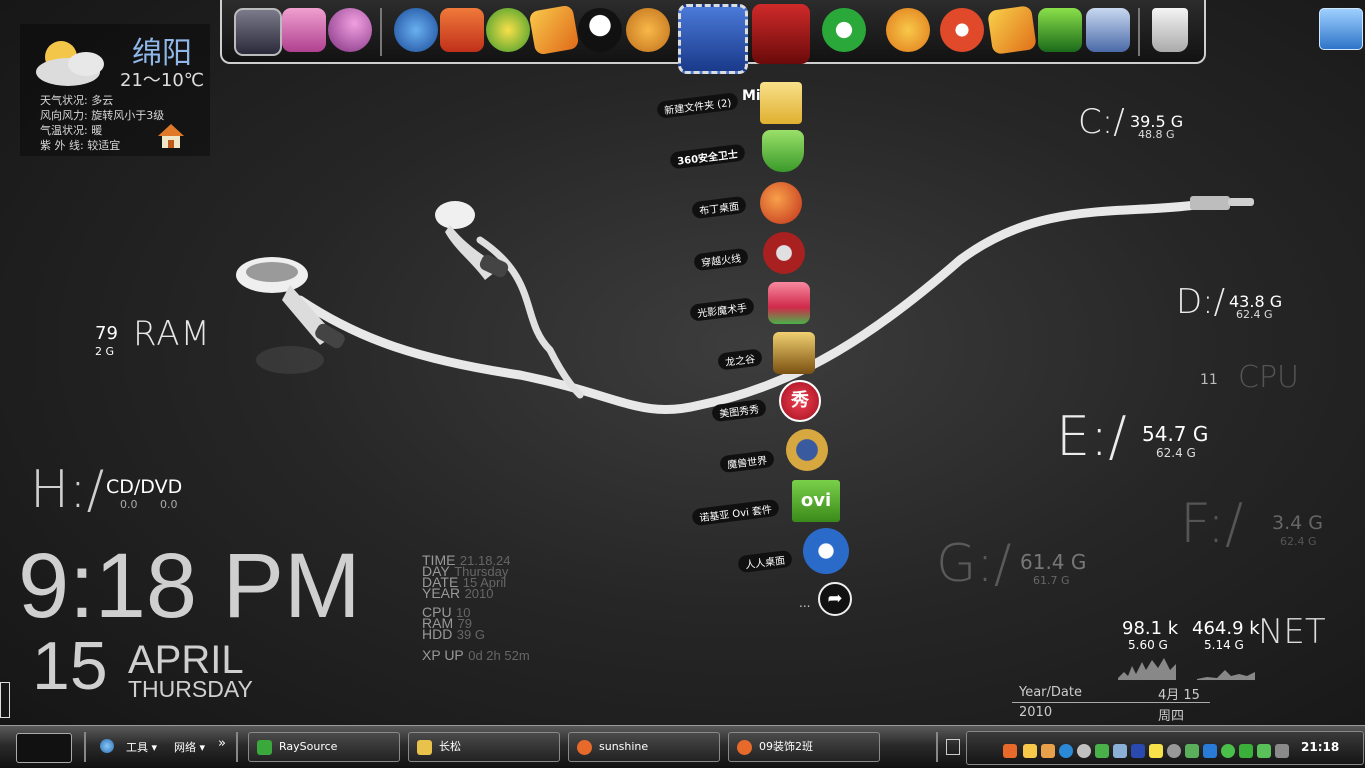  I want to click on ram-value: 79, so click(106, 333).